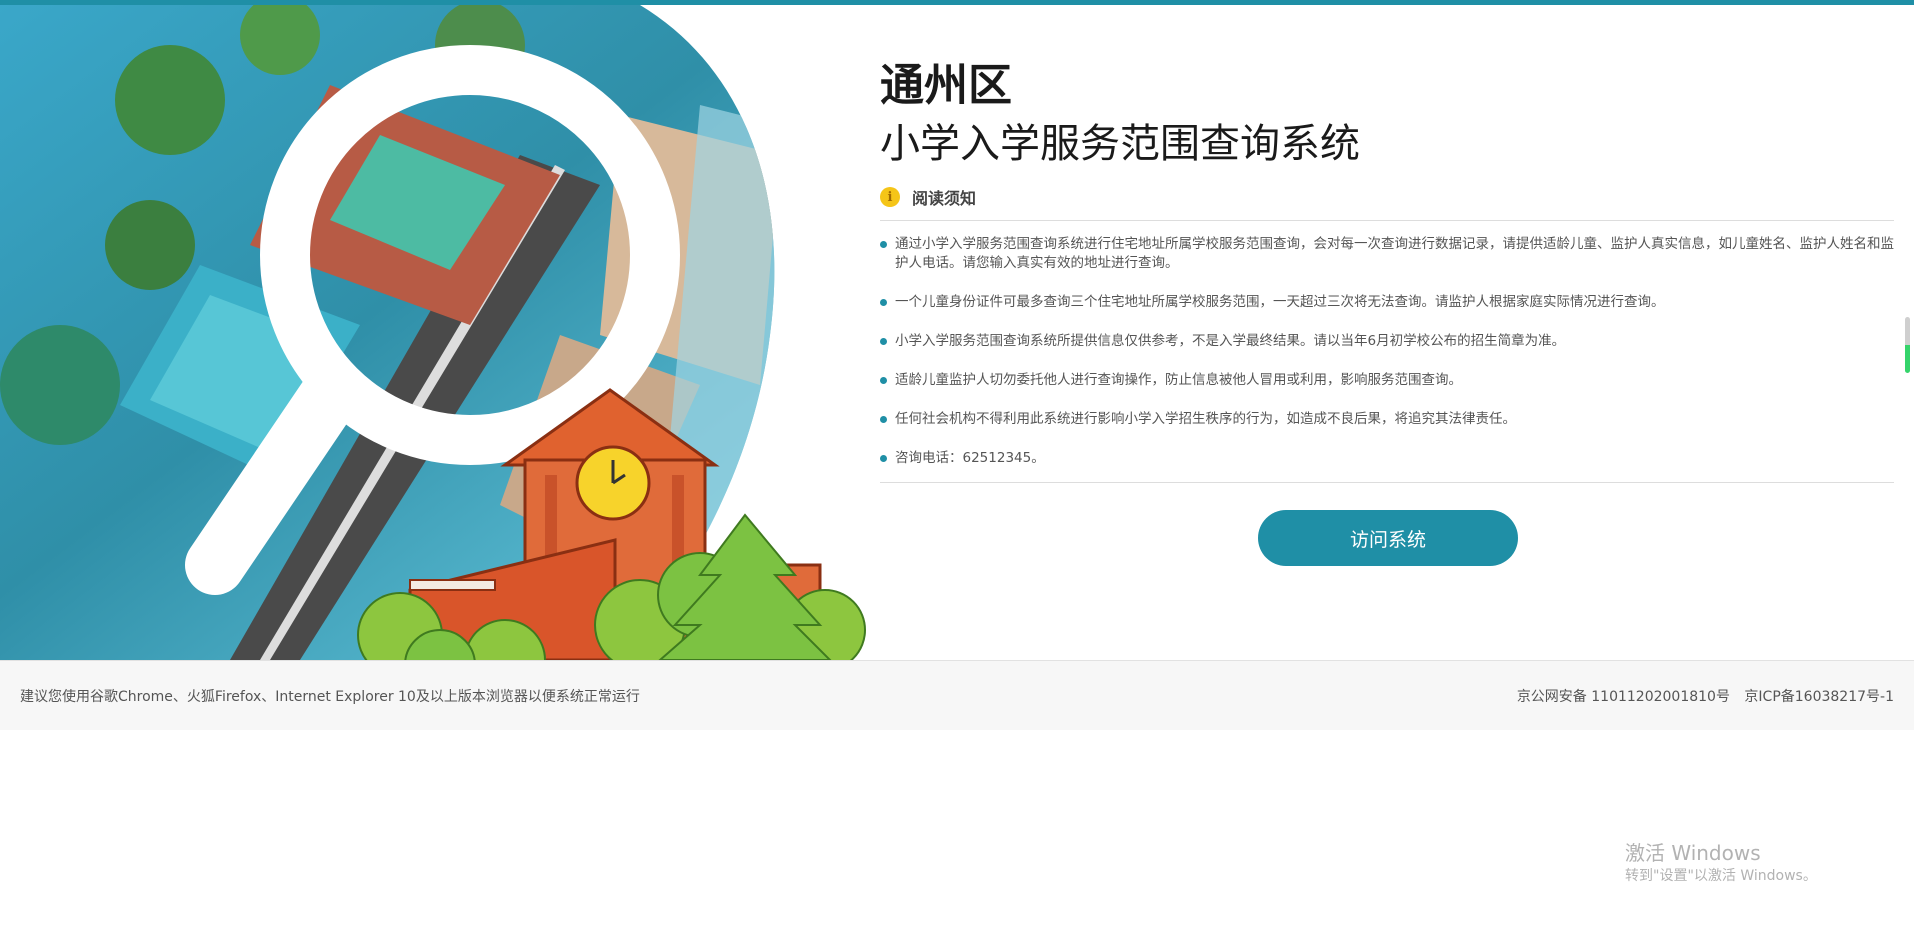  What do you see at coordinates (1819, 696) in the screenshot?
I see `icp-record: 京ICP备16038217号-1` at bounding box center [1819, 696].